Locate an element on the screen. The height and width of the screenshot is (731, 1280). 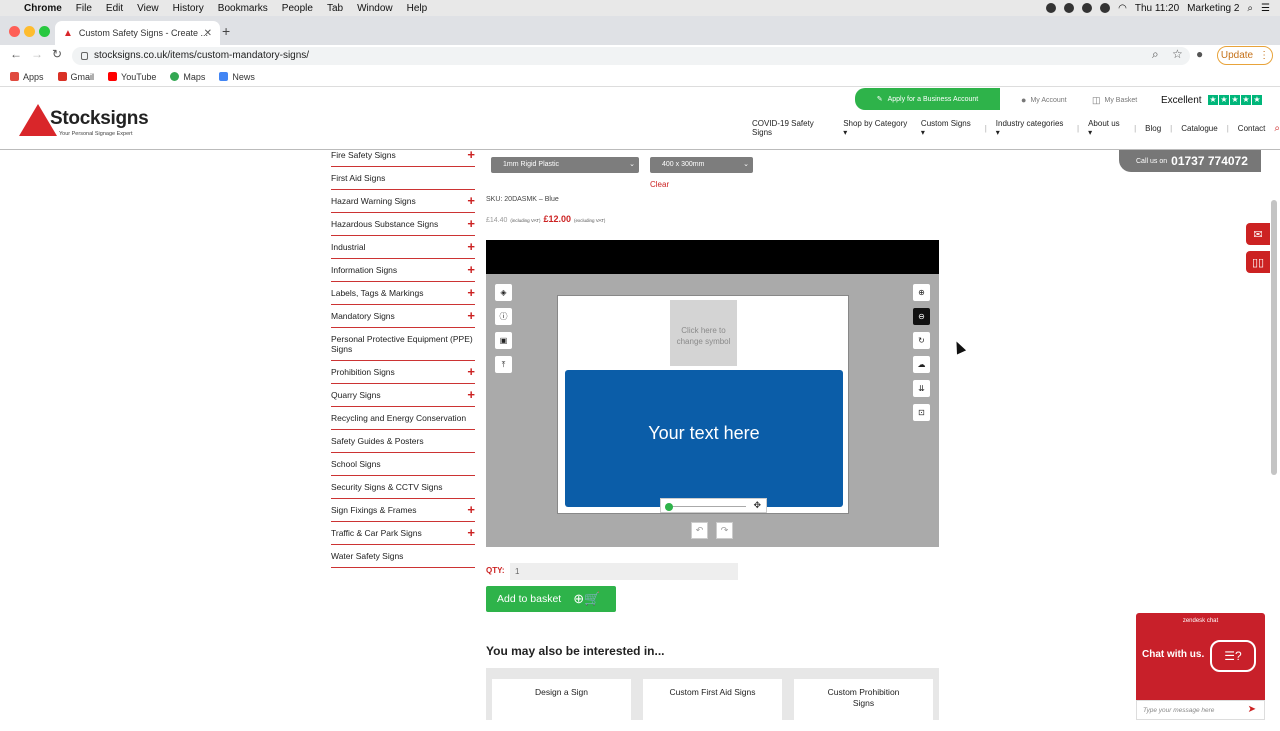
sidebar-item: Sign Fixings & Frames + is located at coordinates (403, 510).